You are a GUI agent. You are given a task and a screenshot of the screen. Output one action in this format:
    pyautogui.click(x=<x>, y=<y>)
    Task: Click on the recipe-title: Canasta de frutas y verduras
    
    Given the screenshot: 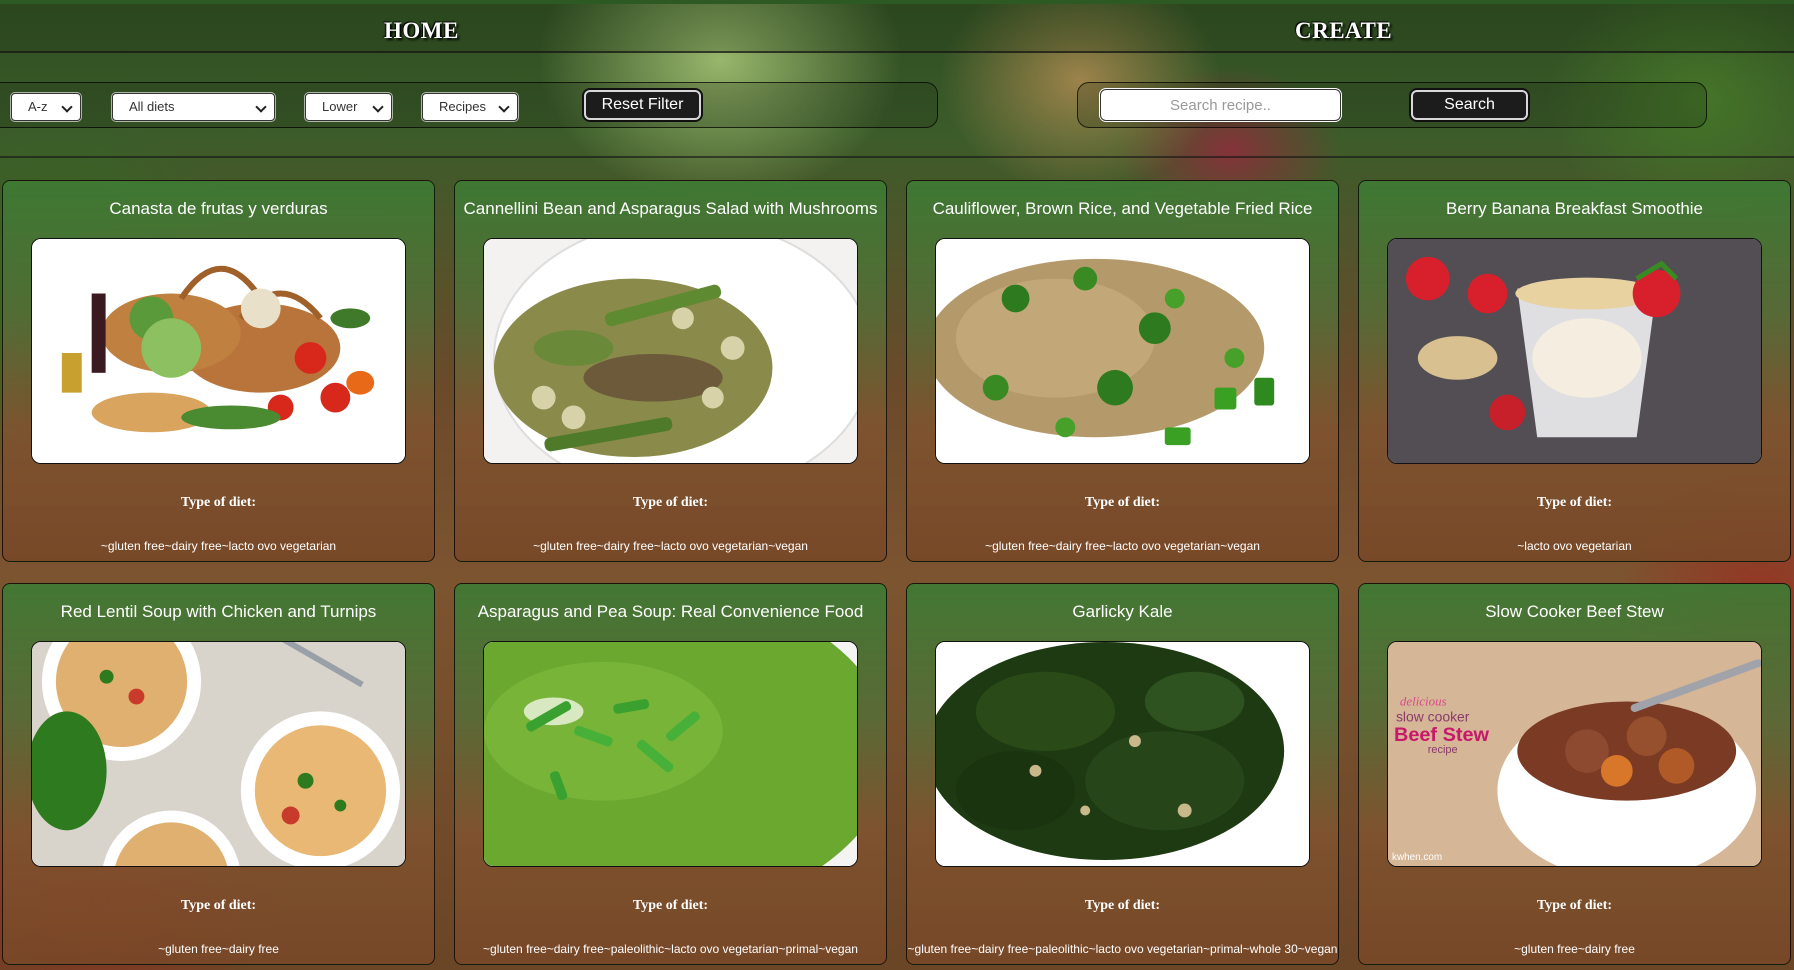 What is the action you would take?
    pyautogui.click(x=218, y=208)
    